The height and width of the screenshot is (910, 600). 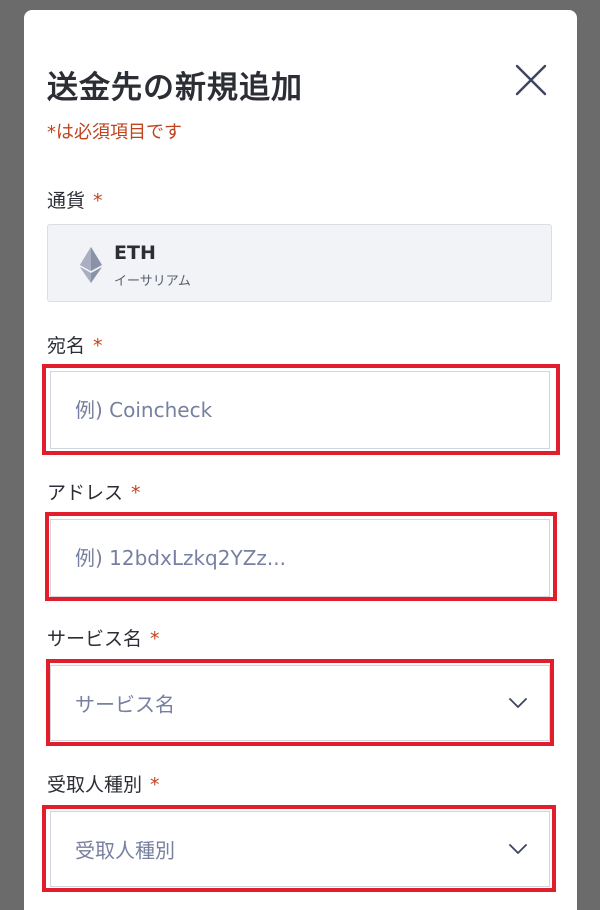 I want to click on recipient-type-label: 受取人種別 *, so click(x=103, y=783).